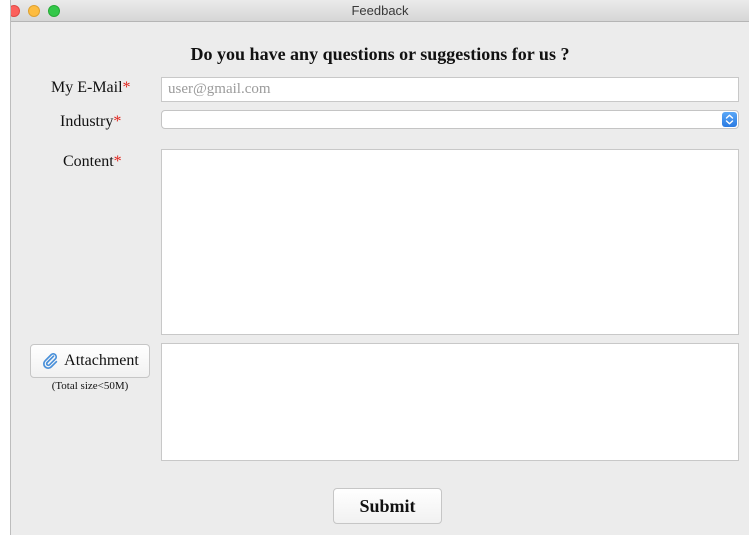 This screenshot has height=535, width=749. What do you see at coordinates (87, 121) in the screenshot?
I see `industry-label-text: Industry` at bounding box center [87, 121].